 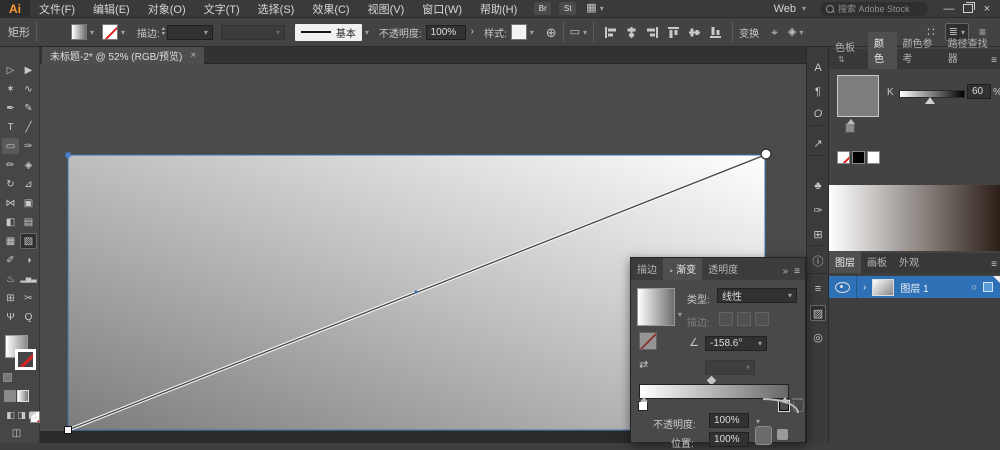 What do you see at coordinates (10, 127) in the screenshot?
I see `type-tool: T` at bounding box center [10, 127].